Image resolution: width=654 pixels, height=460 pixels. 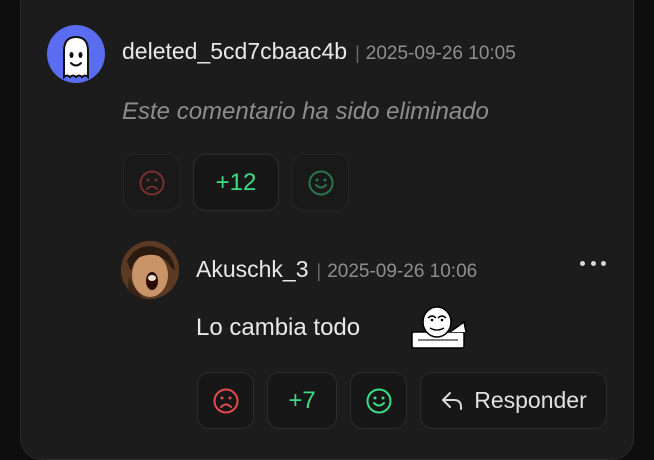 I want to click on username: Akuschk_3, so click(x=252, y=269).